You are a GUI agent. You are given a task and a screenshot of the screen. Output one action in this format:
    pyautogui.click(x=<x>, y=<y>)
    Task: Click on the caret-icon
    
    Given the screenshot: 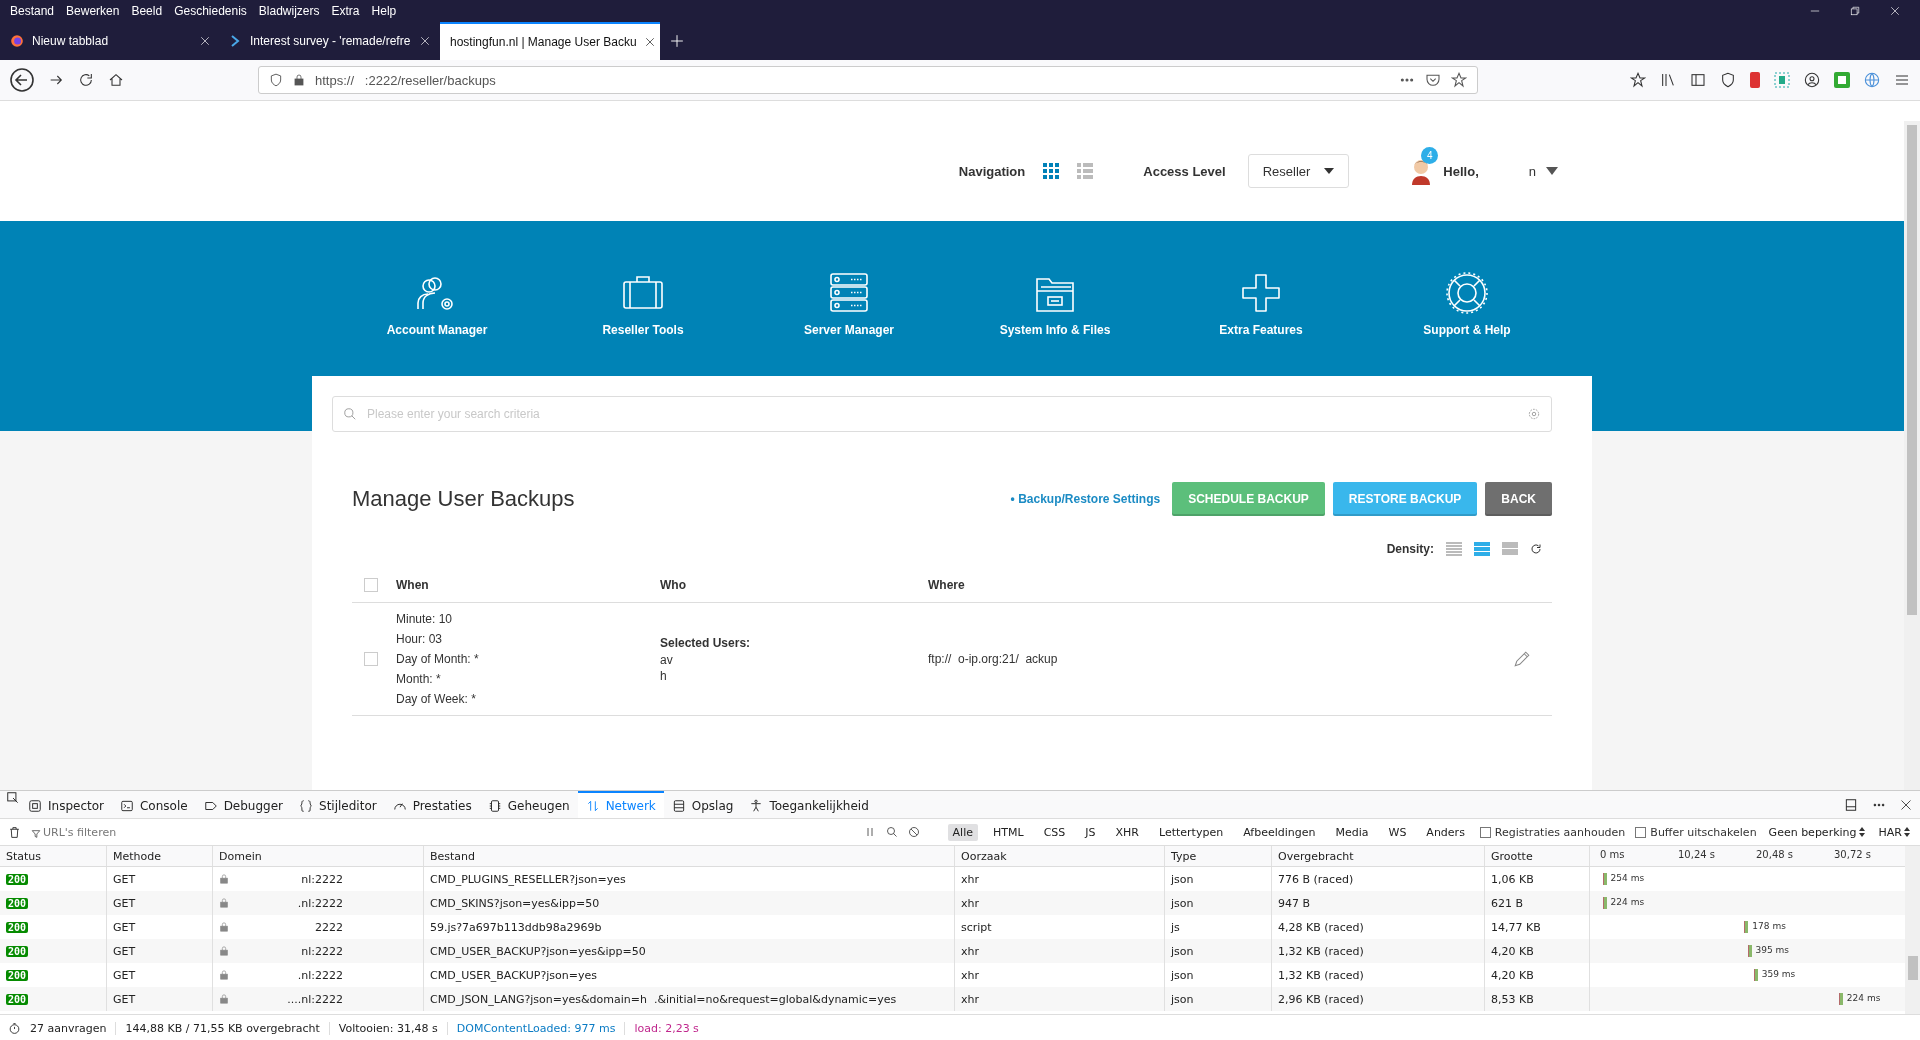 What is the action you would take?
    pyautogui.click(x=1329, y=171)
    